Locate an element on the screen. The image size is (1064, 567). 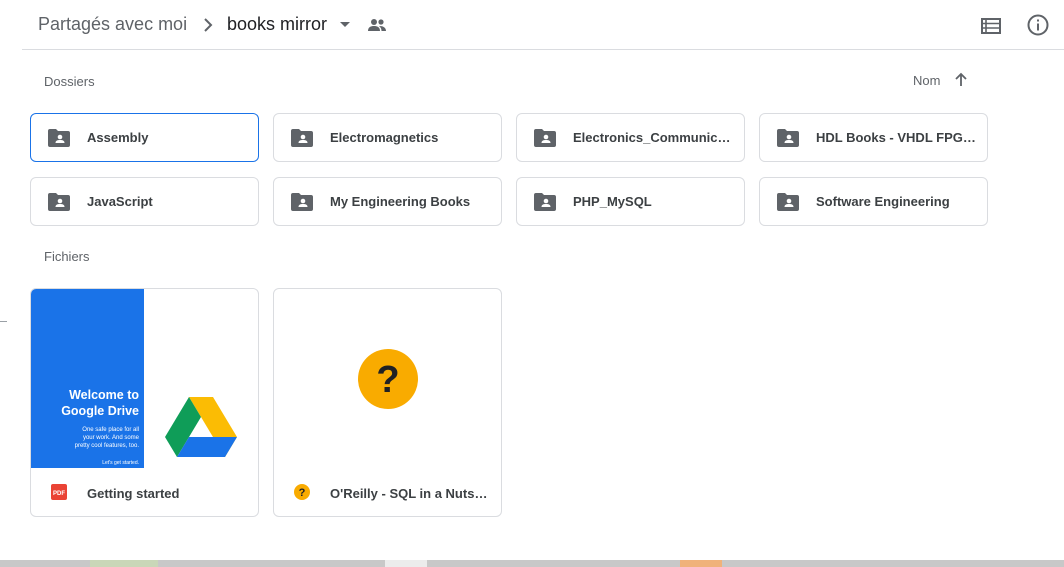
folder-card: JavaScript is located at coordinates (144, 201).